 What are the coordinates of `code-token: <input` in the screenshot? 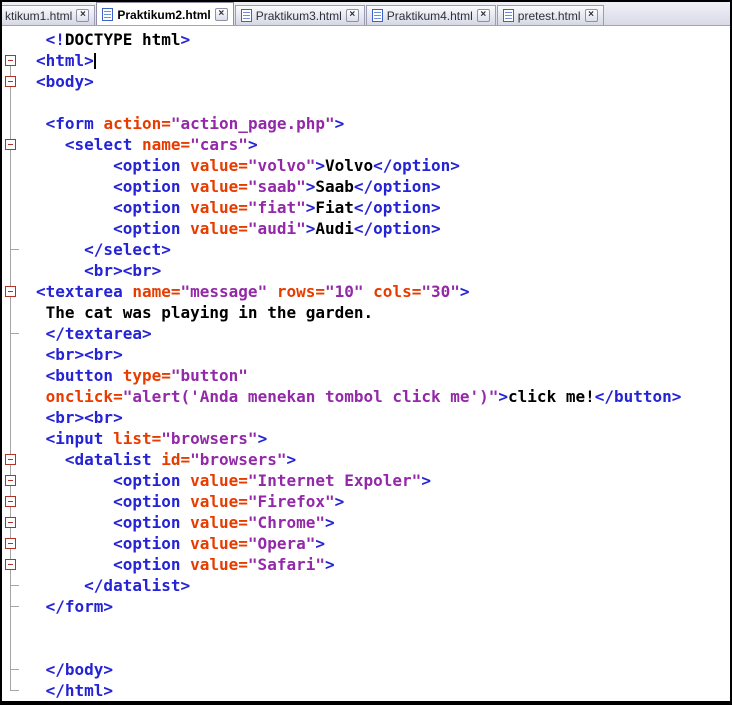 It's located at (75, 438).